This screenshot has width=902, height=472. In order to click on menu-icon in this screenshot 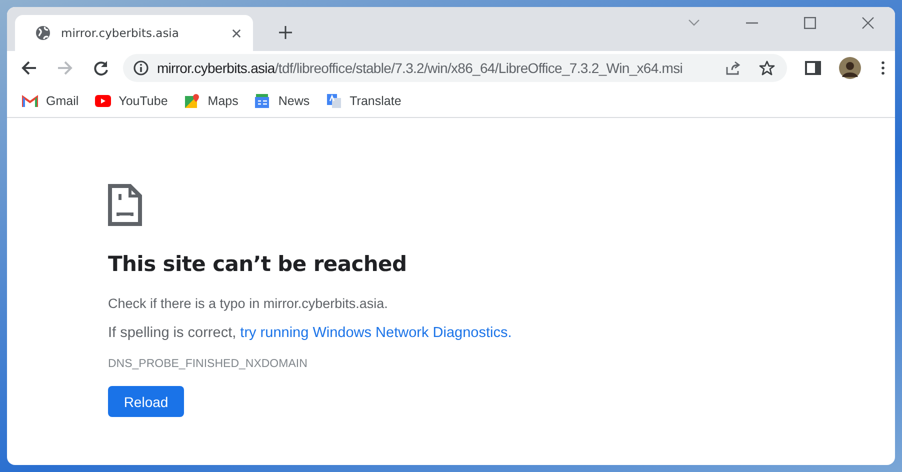, I will do `click(883, 68)`.